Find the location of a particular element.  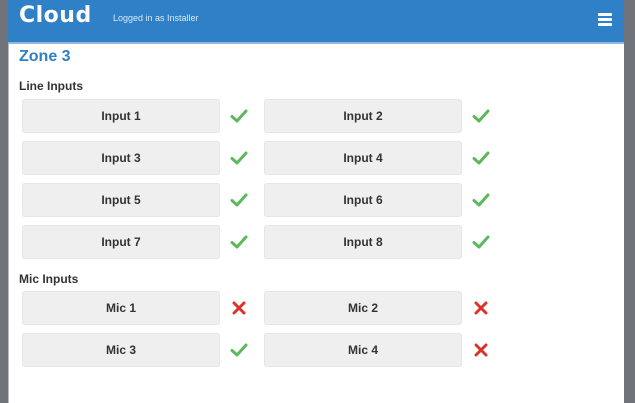

line-inputs-heading: Line Inputs is located at coordinates (51, 86).